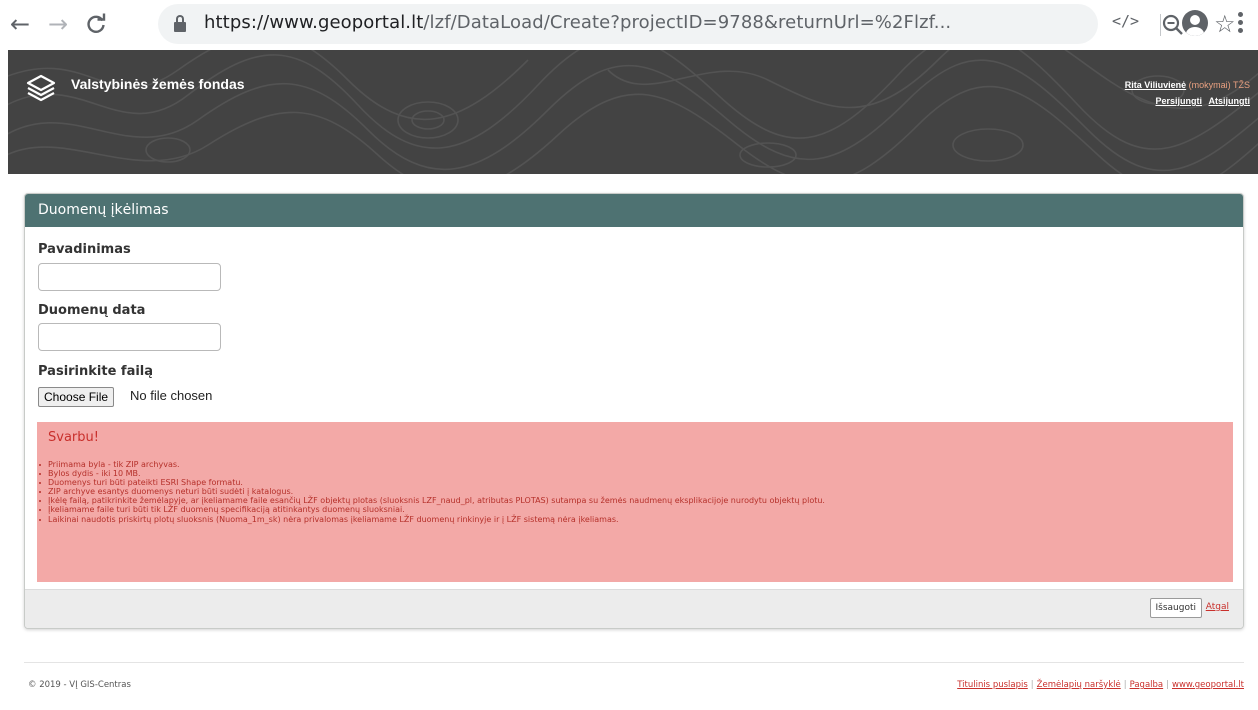 The width and height of the screenshot is (1258, 710). What do you see at coordinates (92, 310) in the screenshot?
I see `date-label: Duomenų data` at bounding box center [92, 310].